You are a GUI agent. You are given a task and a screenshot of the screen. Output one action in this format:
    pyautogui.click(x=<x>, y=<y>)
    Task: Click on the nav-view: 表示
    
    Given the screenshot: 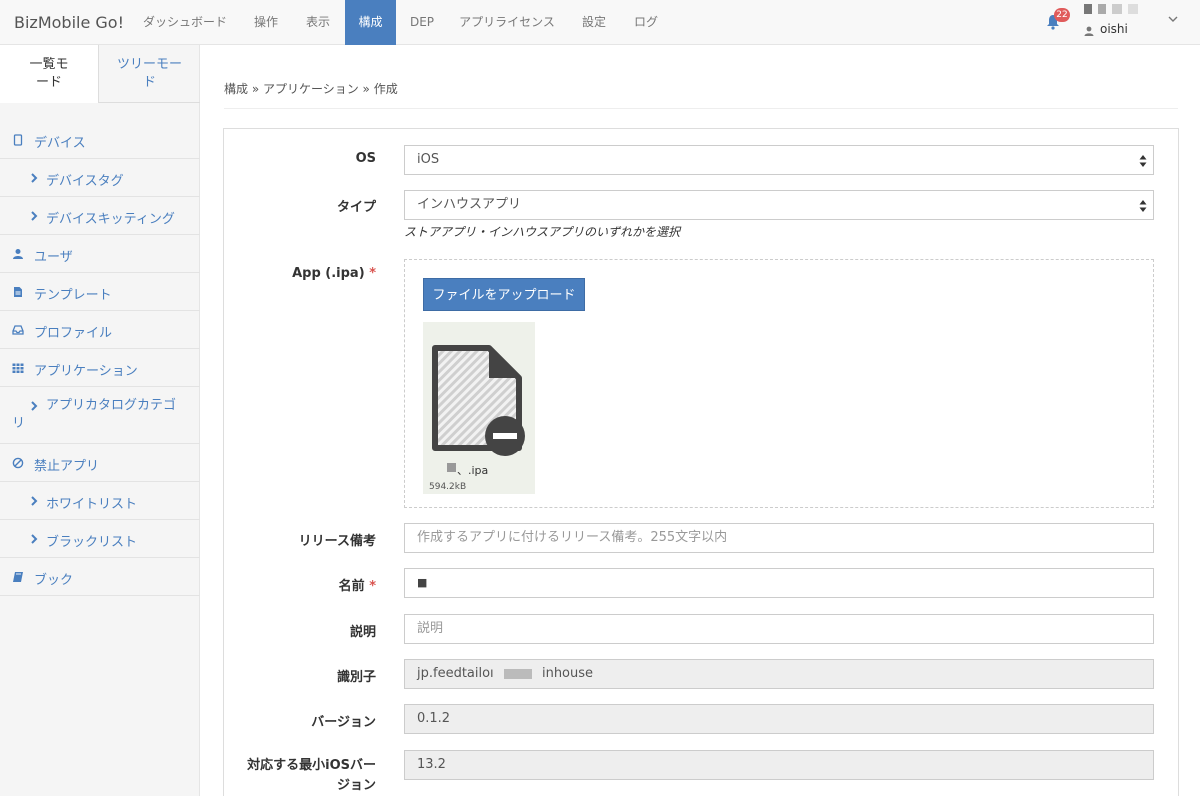 What is the action you would take?
    pyautogui.click(x=318, y=22)
    